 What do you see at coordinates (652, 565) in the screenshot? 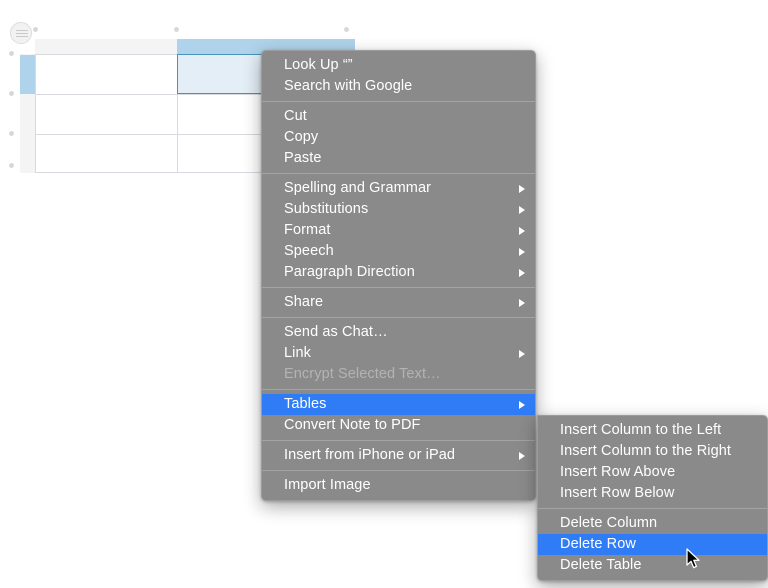
I see `tables-submenu-item-delete-table: Delete Table` at bounding box center [652, 565].